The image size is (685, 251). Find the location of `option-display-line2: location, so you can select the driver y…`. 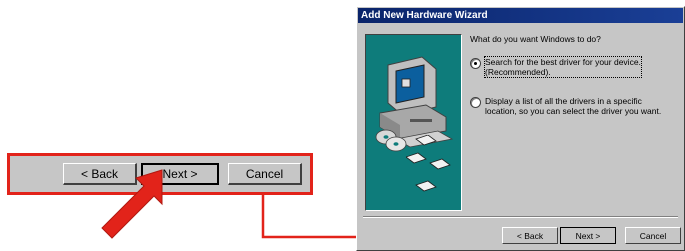

option-display-line2: location, so you can select the driver y… is located at coordinates (573, 111).